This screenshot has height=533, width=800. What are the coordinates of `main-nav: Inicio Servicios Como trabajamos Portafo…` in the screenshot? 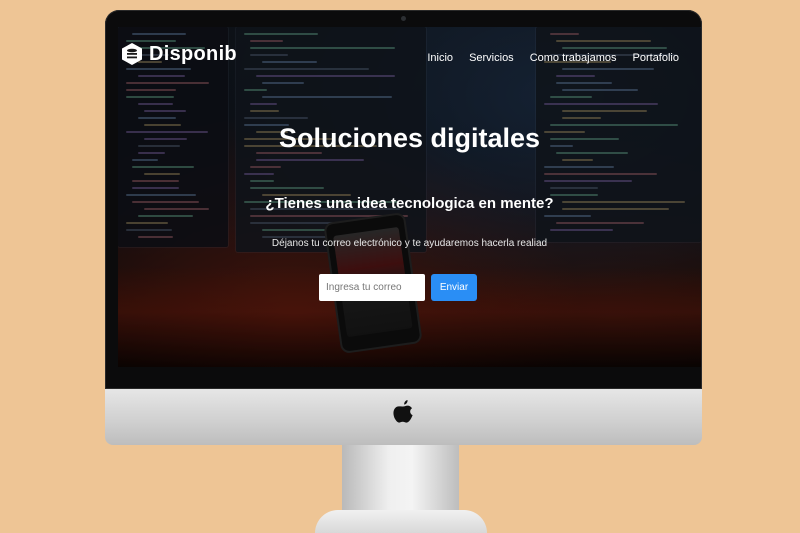 It's located at (553, 58).